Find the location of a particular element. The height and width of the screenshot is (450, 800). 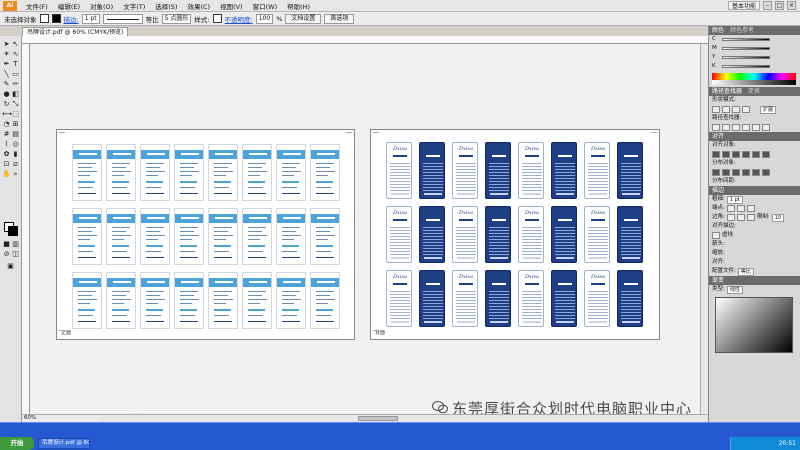

mesh-tool-icon: # is located at coordinates (6, 134).